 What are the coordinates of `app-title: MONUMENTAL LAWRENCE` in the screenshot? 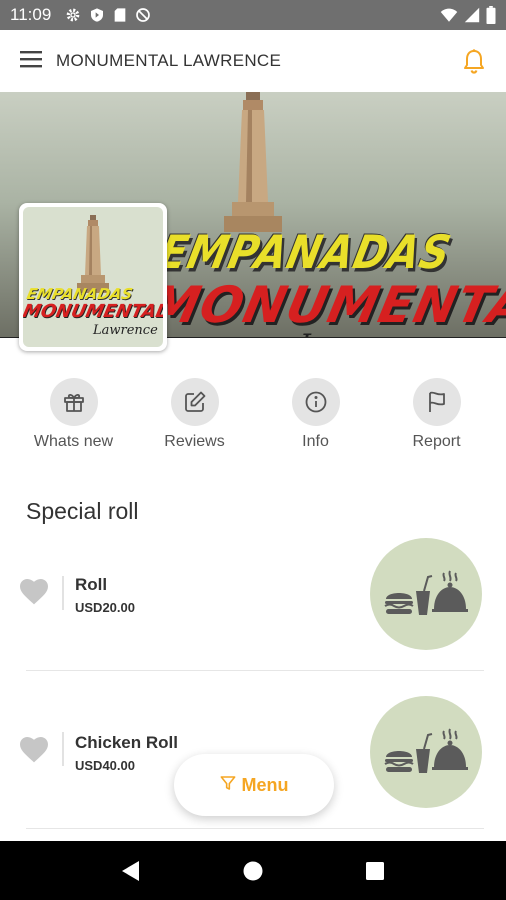 It's located at (169, 60).